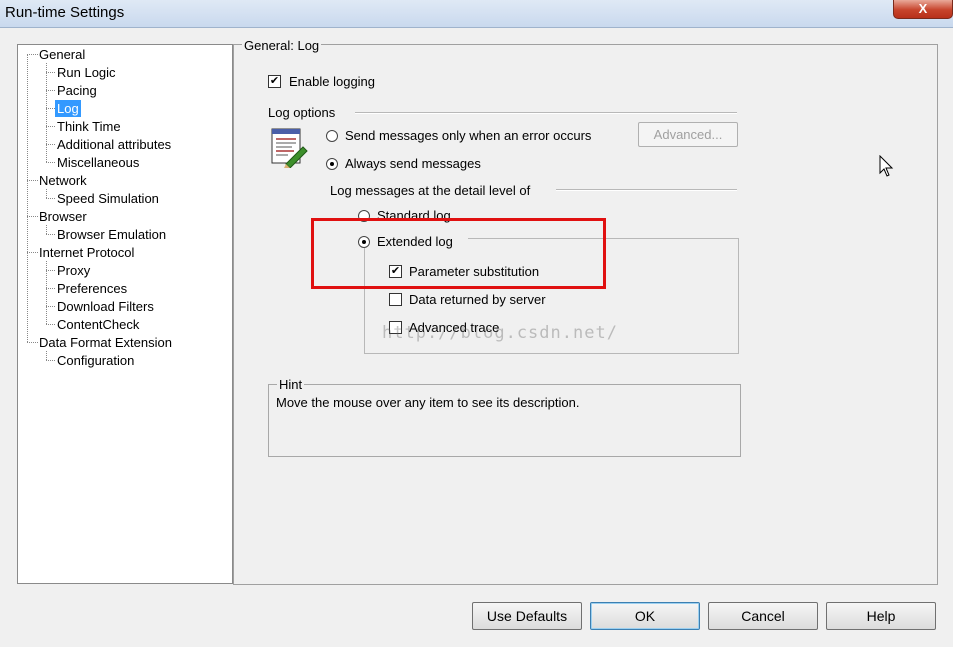  I want to click on data-returned-checkbox, so click(395, 299).